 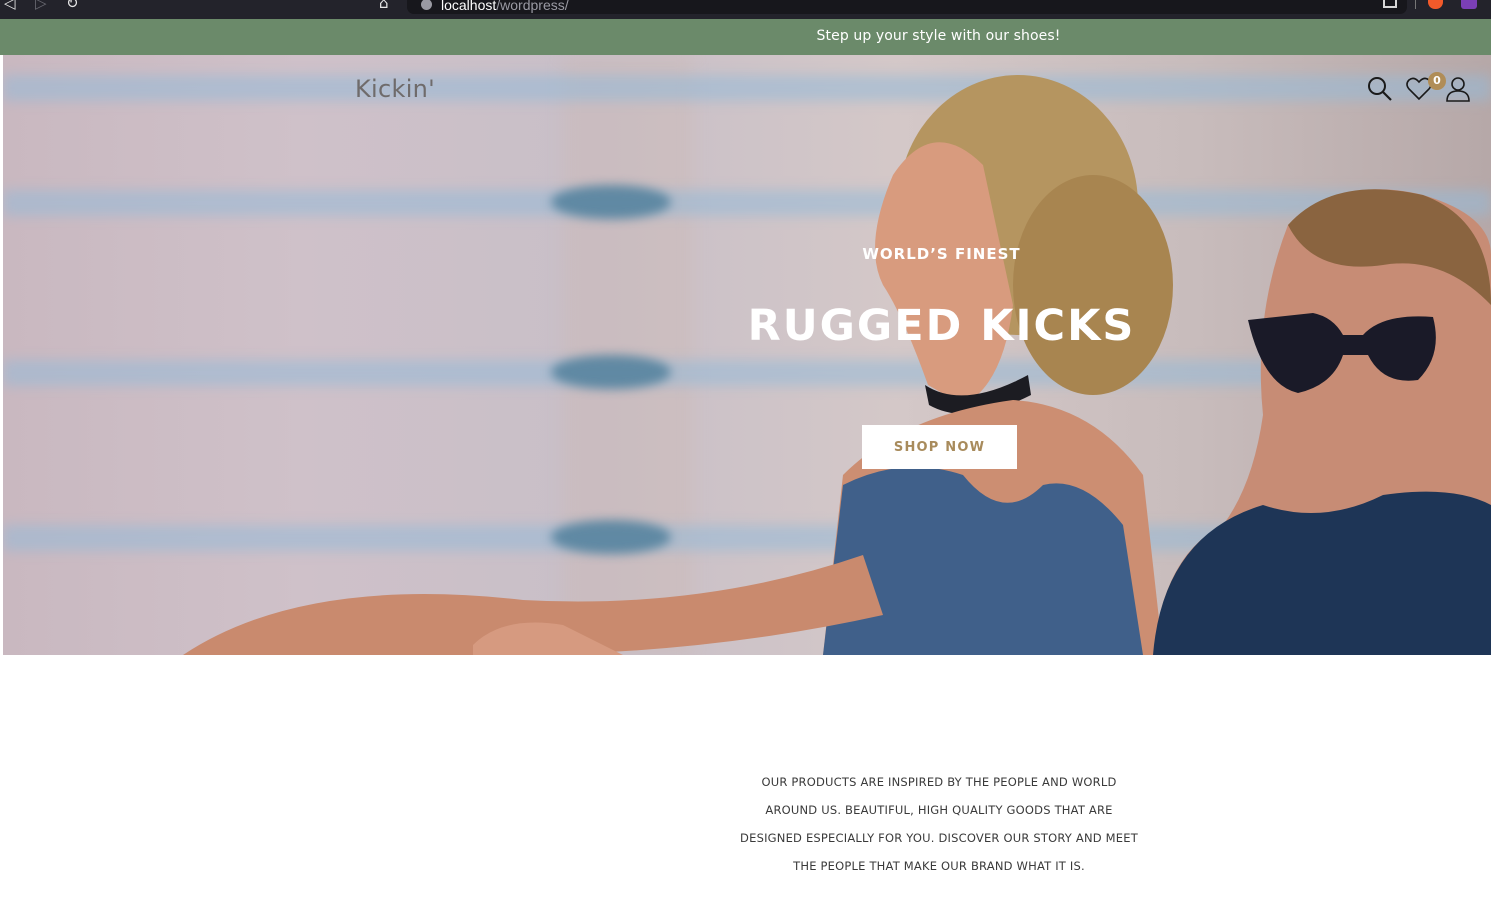 I want to click on url-host: localhost, so click(x=469, y=6).